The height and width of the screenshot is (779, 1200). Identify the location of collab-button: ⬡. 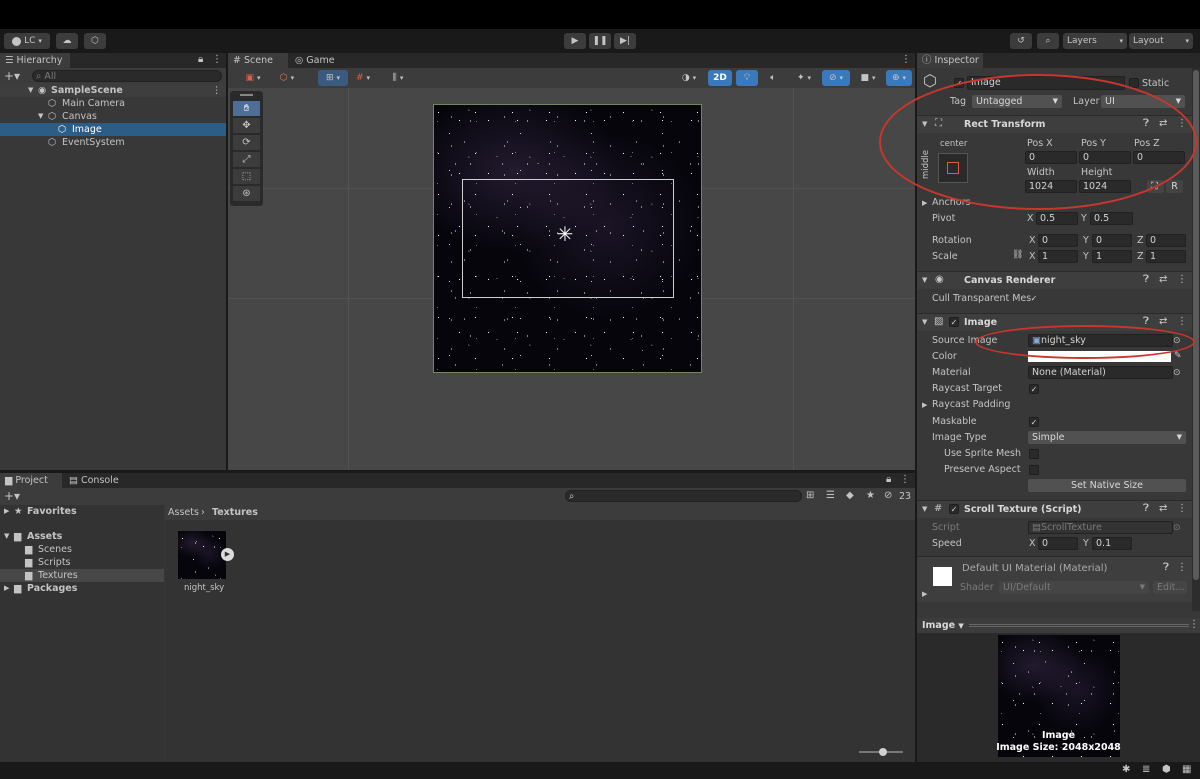
(95, 41).